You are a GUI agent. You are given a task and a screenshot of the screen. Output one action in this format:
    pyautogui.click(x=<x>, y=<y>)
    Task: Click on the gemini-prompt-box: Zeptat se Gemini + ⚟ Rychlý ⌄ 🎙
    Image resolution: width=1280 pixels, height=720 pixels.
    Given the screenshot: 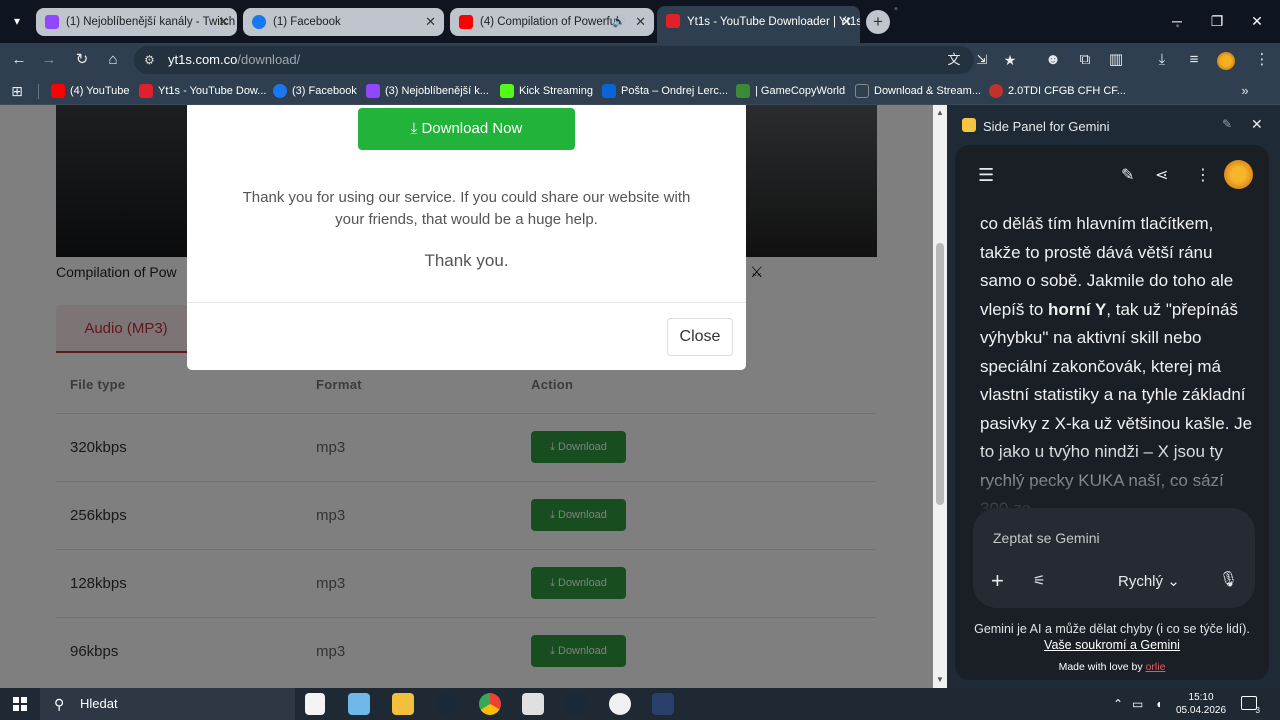 What is the action you would take?
    pyautogui.click(x=1114, y=558)
    